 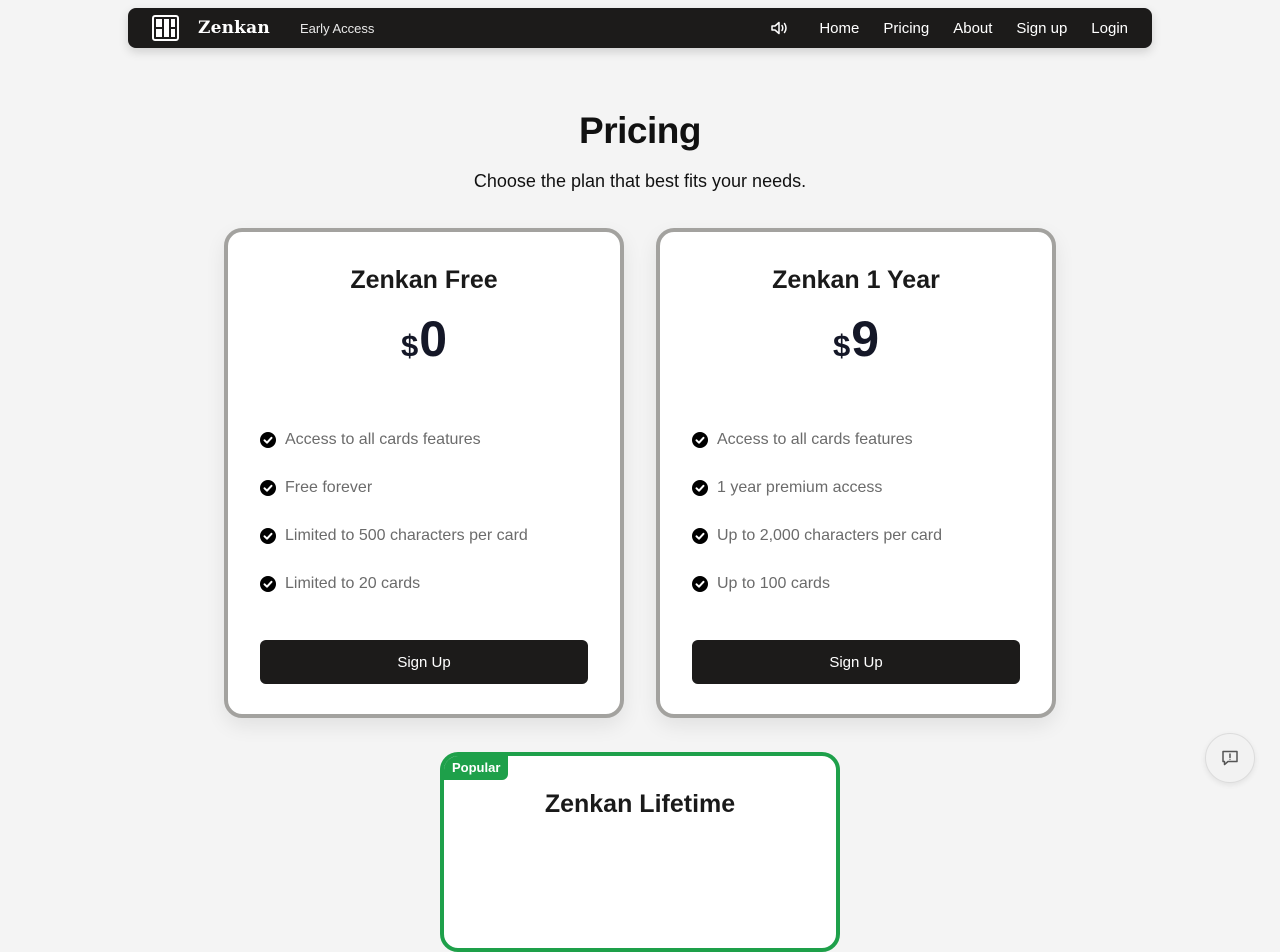 I want to click on feature-text: Up to 2,000 characters per card, so click(x=830, y=535).